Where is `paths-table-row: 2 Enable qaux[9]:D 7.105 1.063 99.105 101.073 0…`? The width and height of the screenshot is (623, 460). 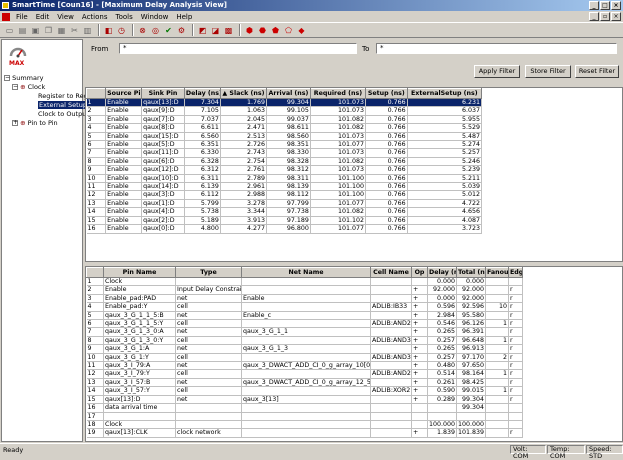
paths-table-row: 2 Enable qaux[9]:D 7.105 1.063 99.105 101.073 0… is located at coordinates (284, 111).